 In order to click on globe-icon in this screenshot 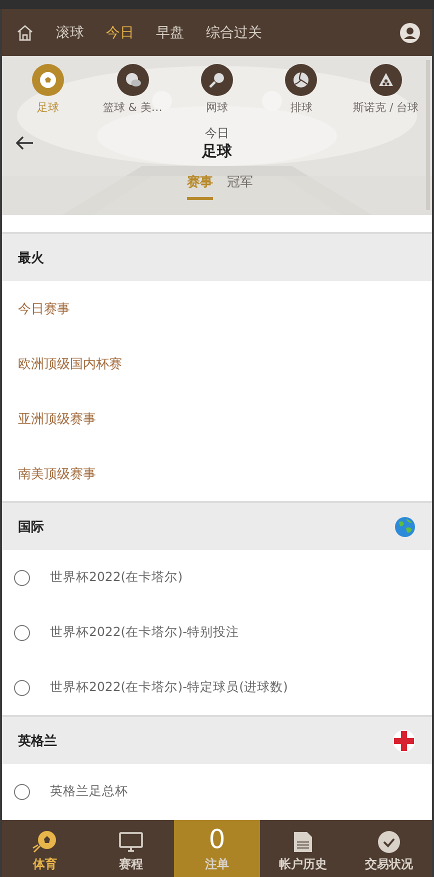, I will do `click(405, 527)`.